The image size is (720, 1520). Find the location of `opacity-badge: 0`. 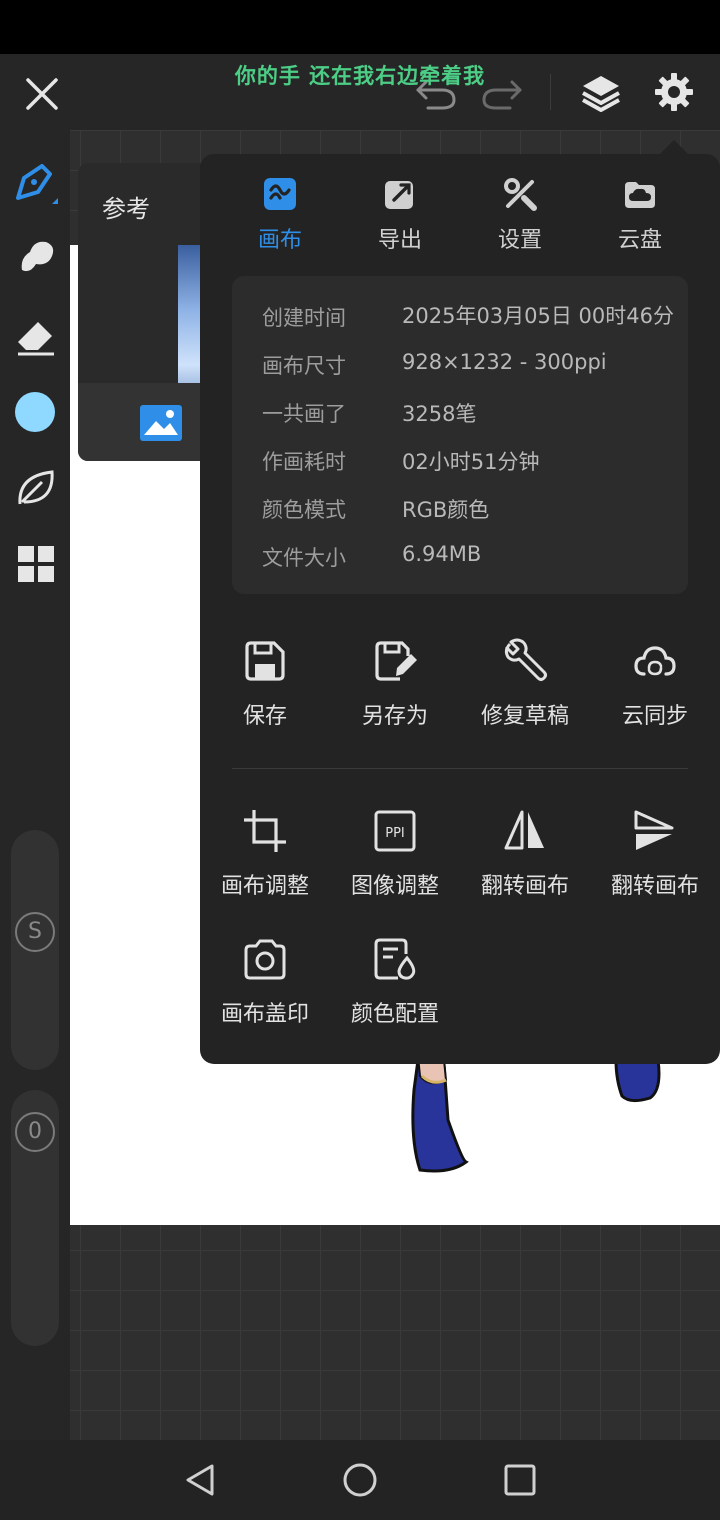

opacity-badge: 0 is located at coordinates (35, 1132).